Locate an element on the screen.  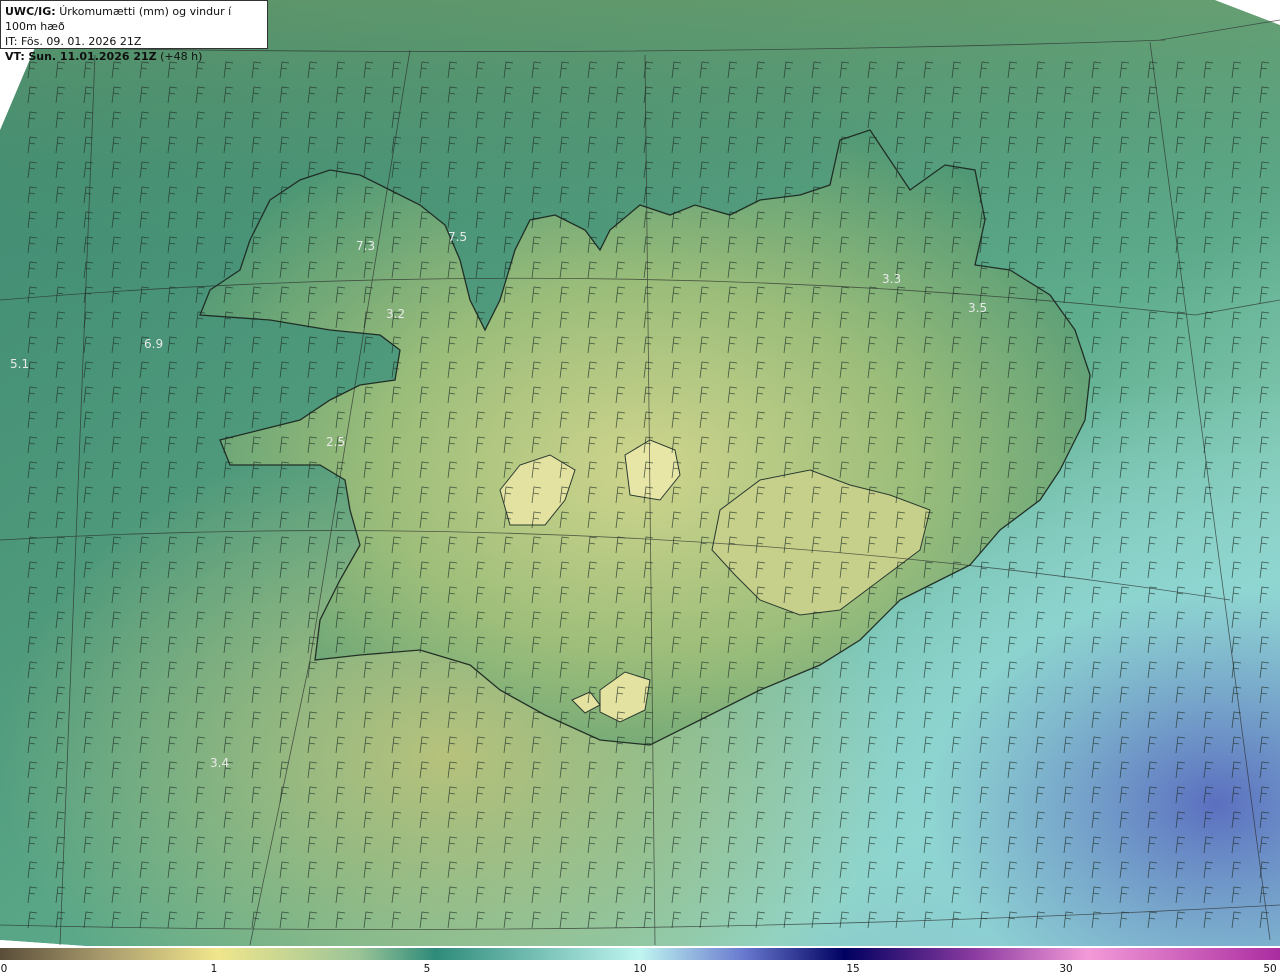
valid-line: VT: Sun. 11.01.2026 21Z (+48 h) is located at coordinates (134, 56).